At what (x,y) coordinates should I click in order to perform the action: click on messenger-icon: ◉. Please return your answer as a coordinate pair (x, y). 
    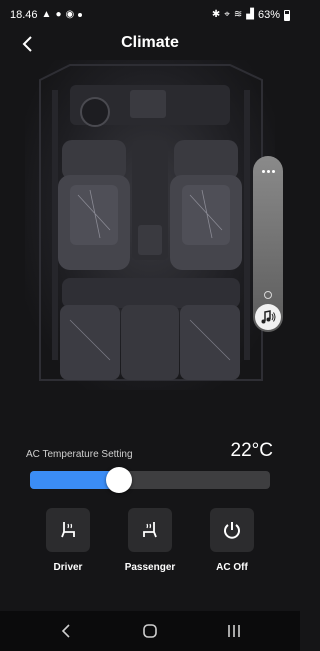
    Looking at the image, I should click on (70, 14).